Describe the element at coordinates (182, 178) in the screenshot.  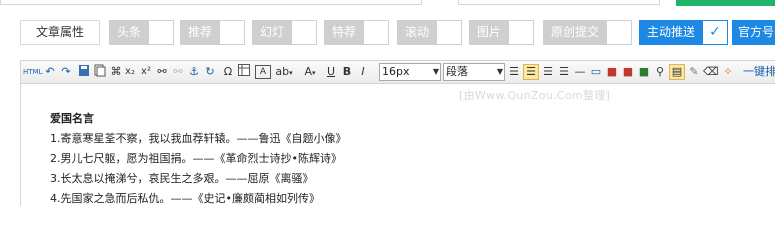
I see `content-line: 3.长太息以掩涕兮，哀民生之多艰。——屈原《离骚》` at that location.